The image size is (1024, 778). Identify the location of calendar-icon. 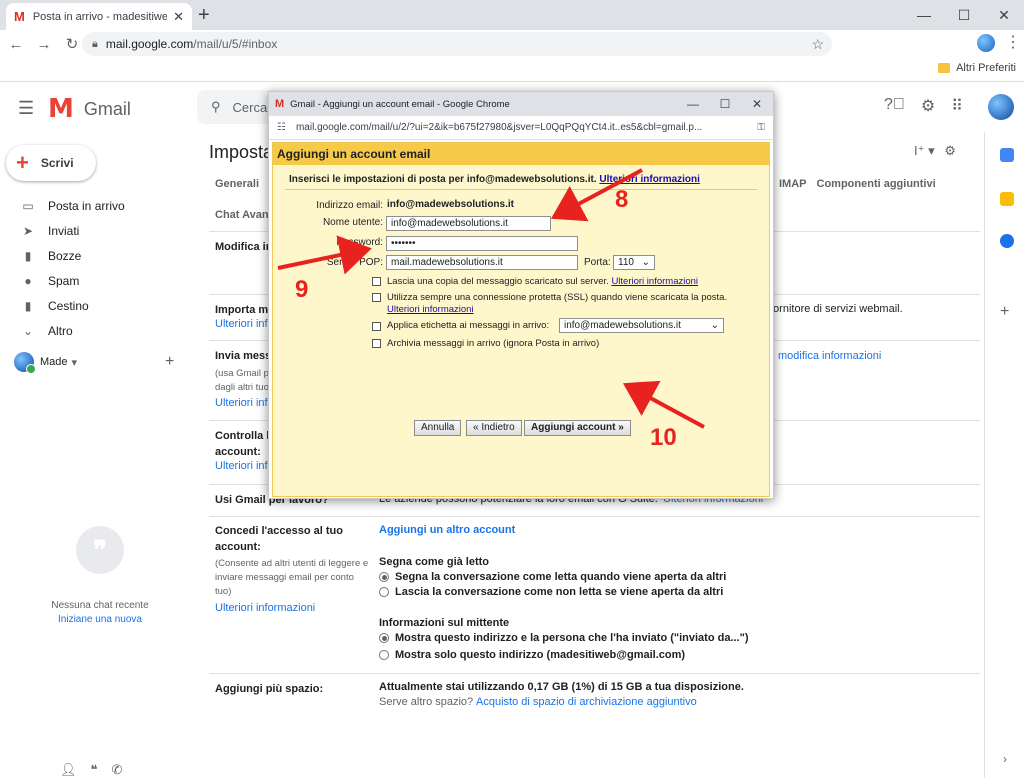
(1007, 155).